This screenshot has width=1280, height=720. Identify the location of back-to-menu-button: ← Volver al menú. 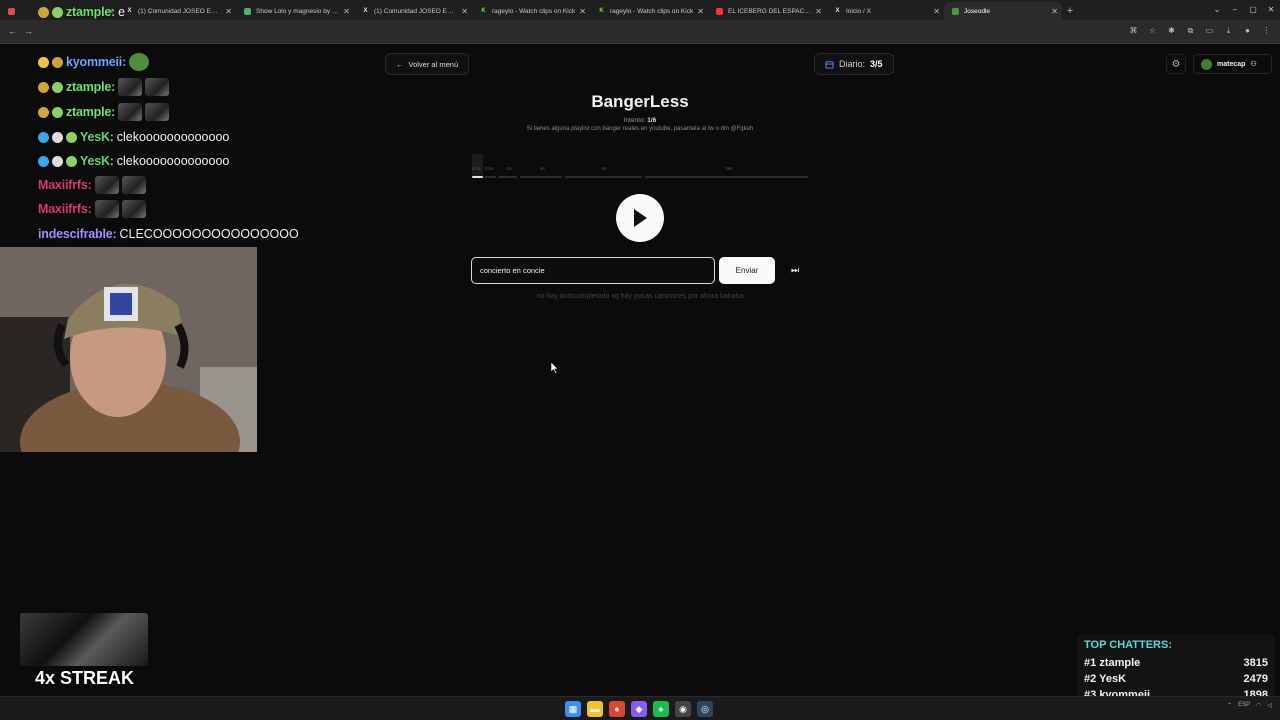
(427, 64).